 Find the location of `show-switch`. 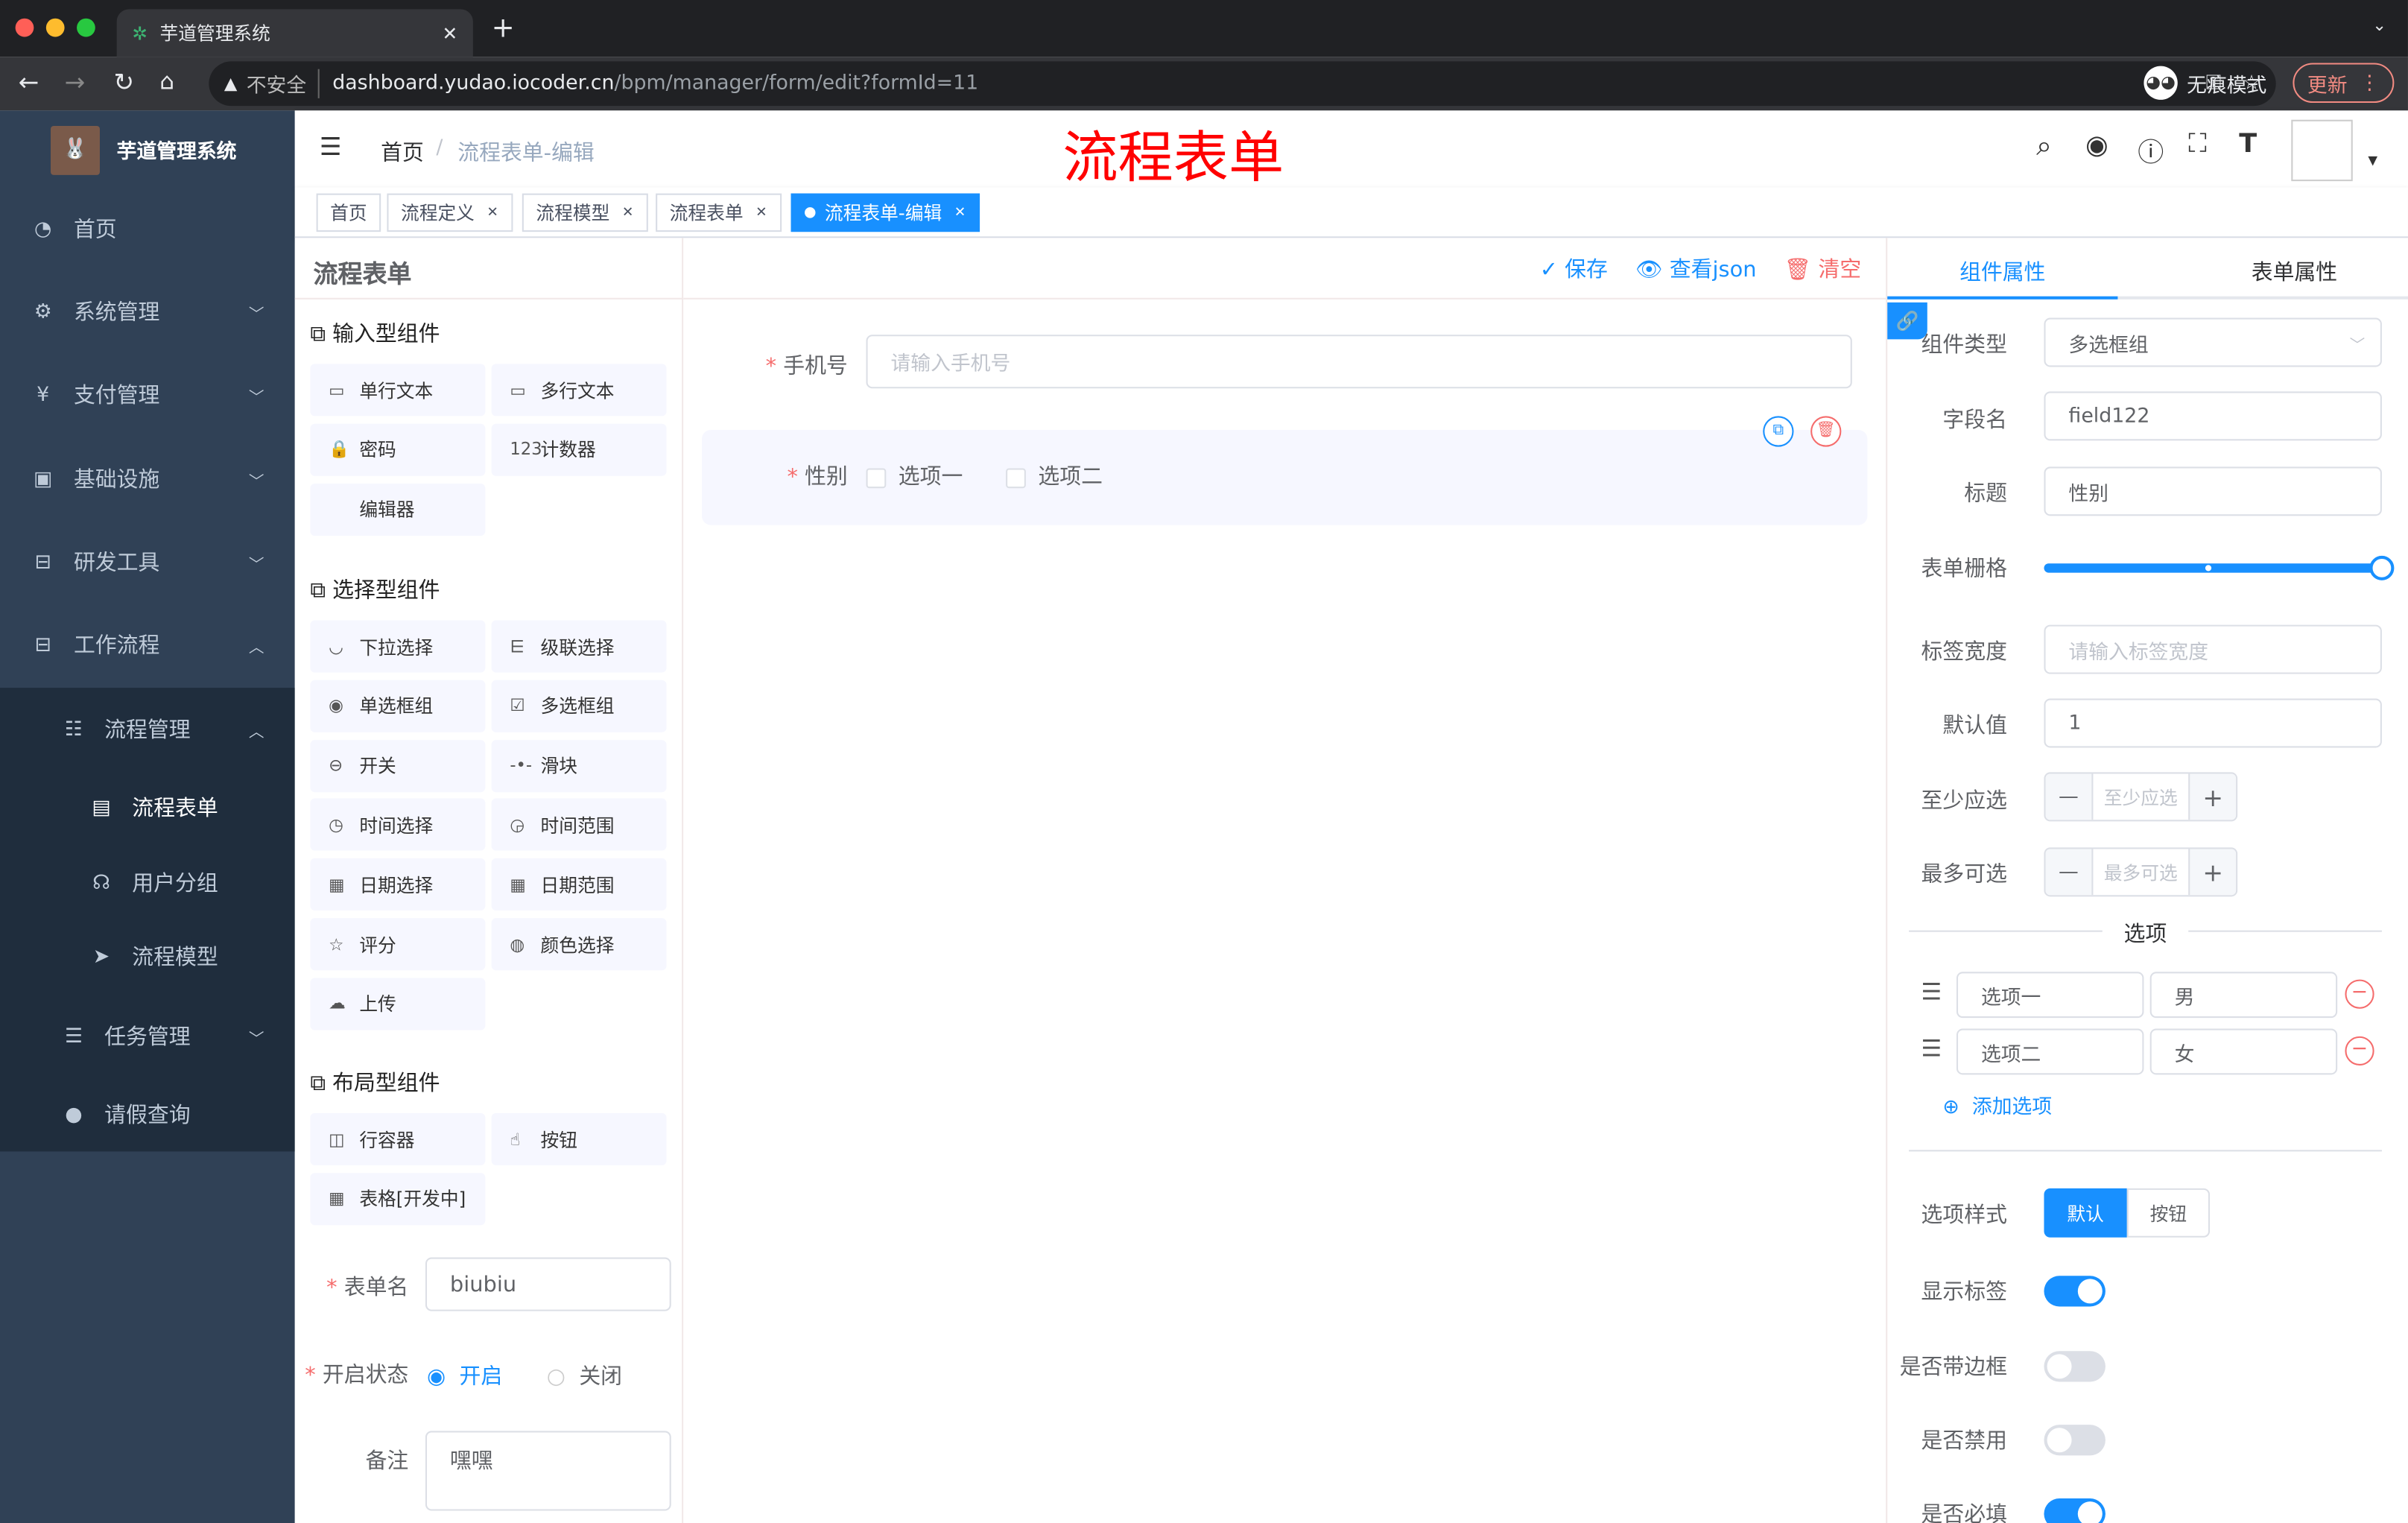

show-switch is located at coordinates (2075, 1291).